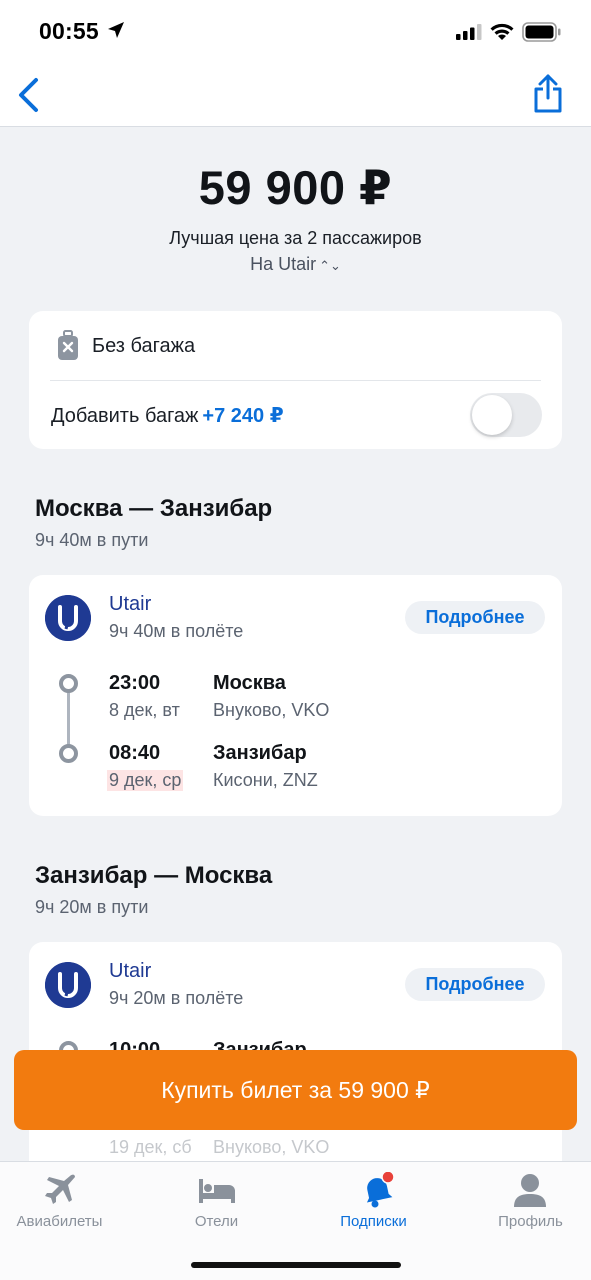 This screenshot has height=1280, width=591. I want to click on bed-icon, so click(217, 1191).